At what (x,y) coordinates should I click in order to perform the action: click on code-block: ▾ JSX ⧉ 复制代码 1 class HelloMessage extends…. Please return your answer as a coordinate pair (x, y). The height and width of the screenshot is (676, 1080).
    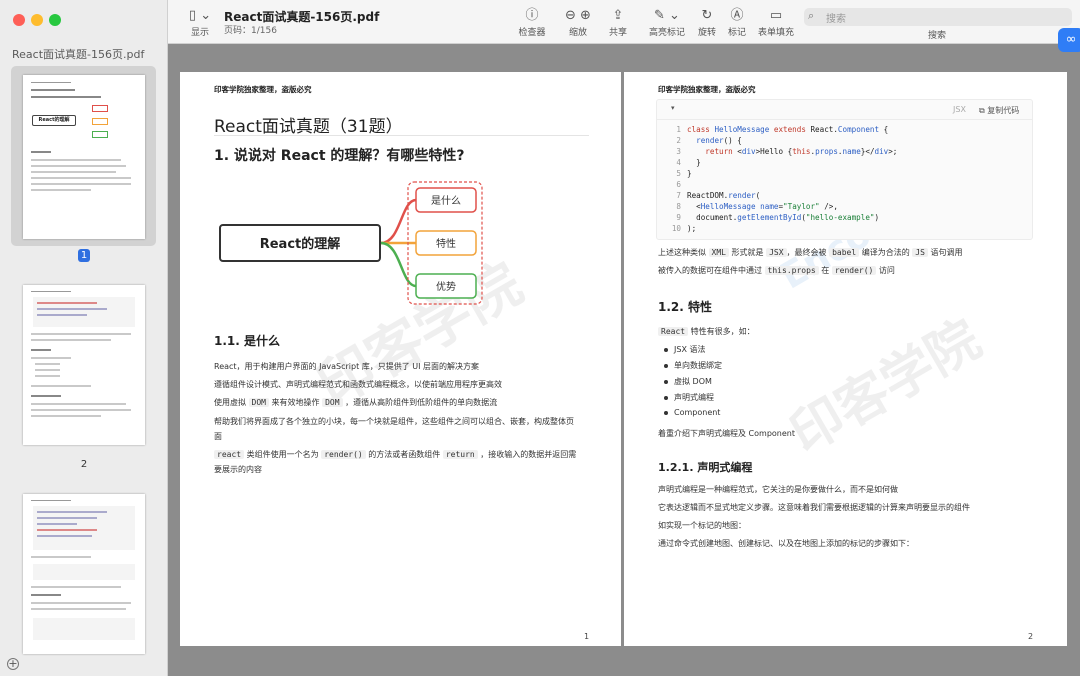
    Looking at the image, I should click on (844, 169).